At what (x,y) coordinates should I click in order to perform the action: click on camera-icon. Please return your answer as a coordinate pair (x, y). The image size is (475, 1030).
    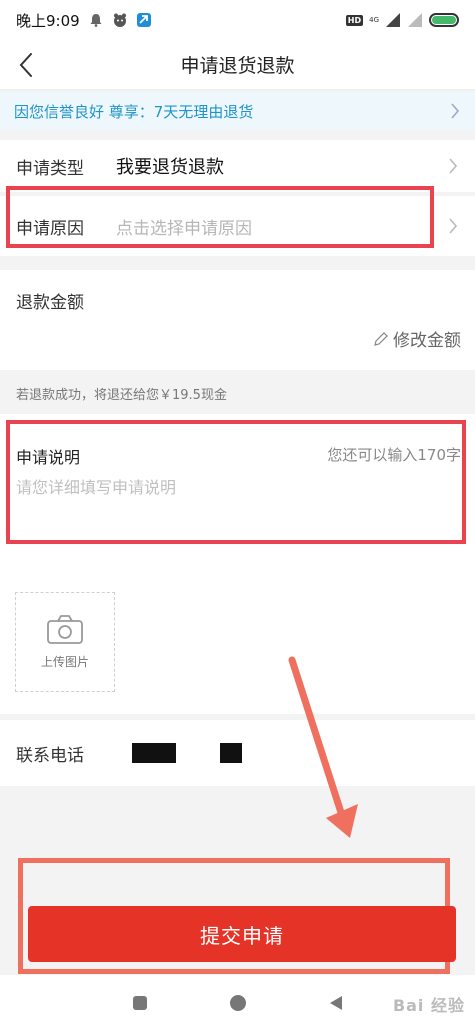
    Looking at the image, I should click on (65, 629).